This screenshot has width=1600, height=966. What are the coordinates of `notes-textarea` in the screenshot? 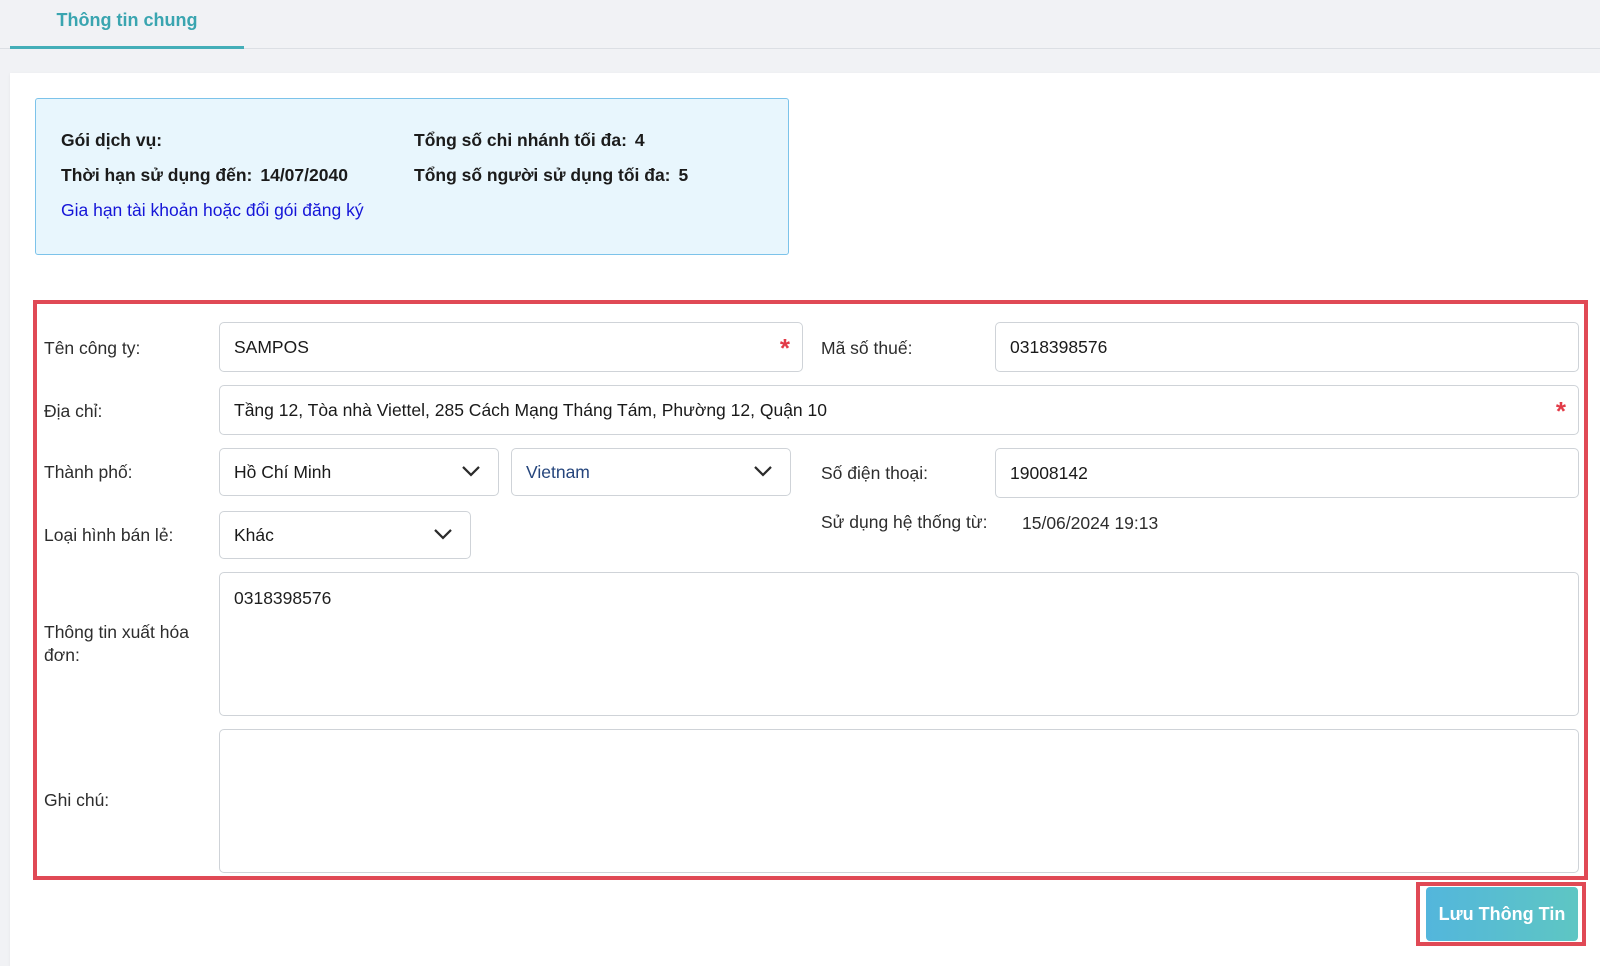 It's located at (899, 801).